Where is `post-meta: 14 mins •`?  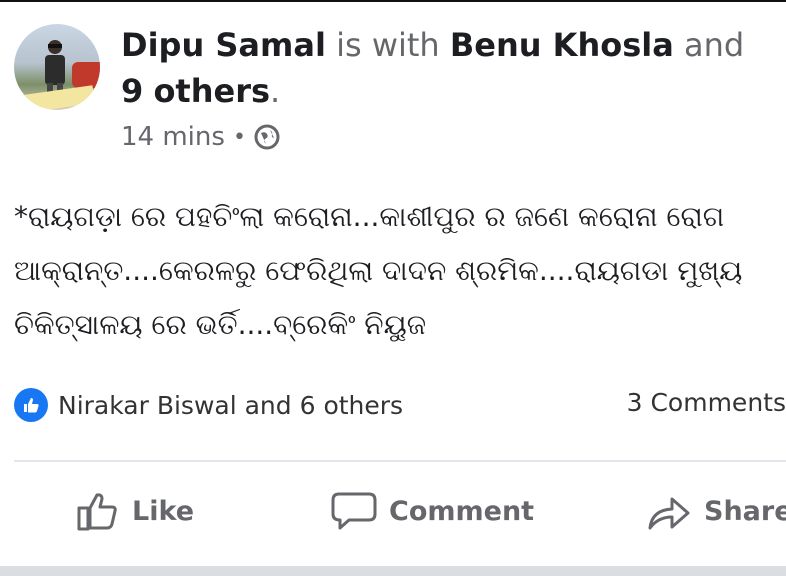 post-meta: 14 mins • is located at coordinates (200, 137).